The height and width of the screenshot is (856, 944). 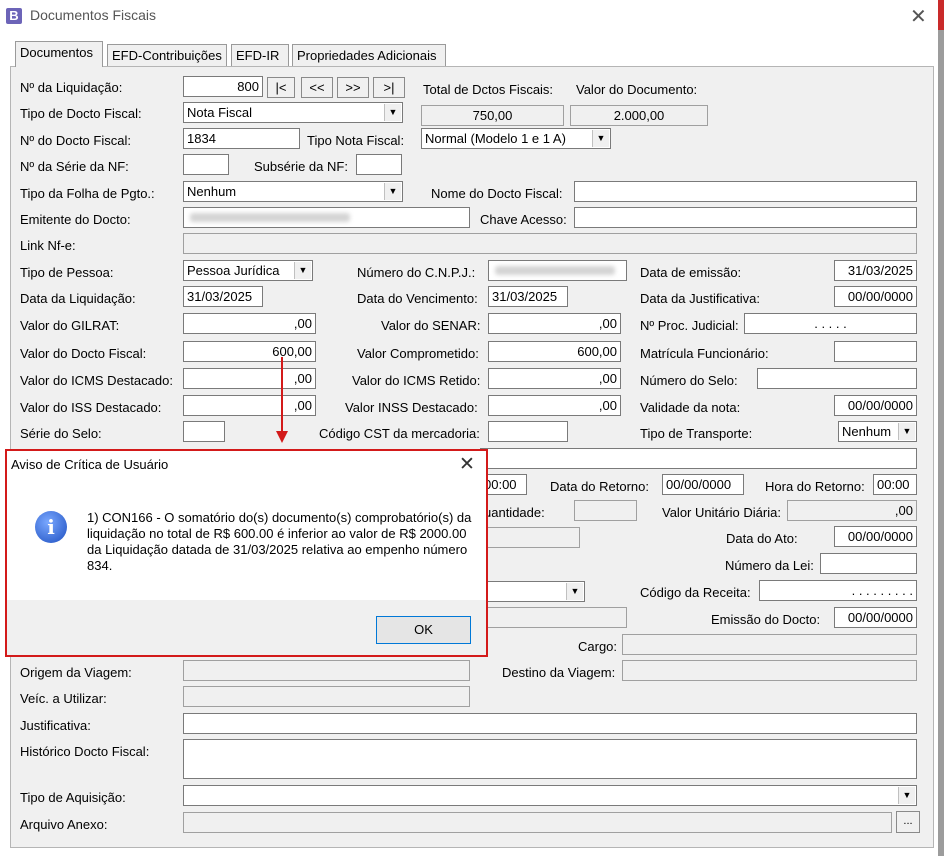 What do you see at coordinates (379, 164) in the screenshot?
I see `subserie-input` at bounding box center [379, 164].